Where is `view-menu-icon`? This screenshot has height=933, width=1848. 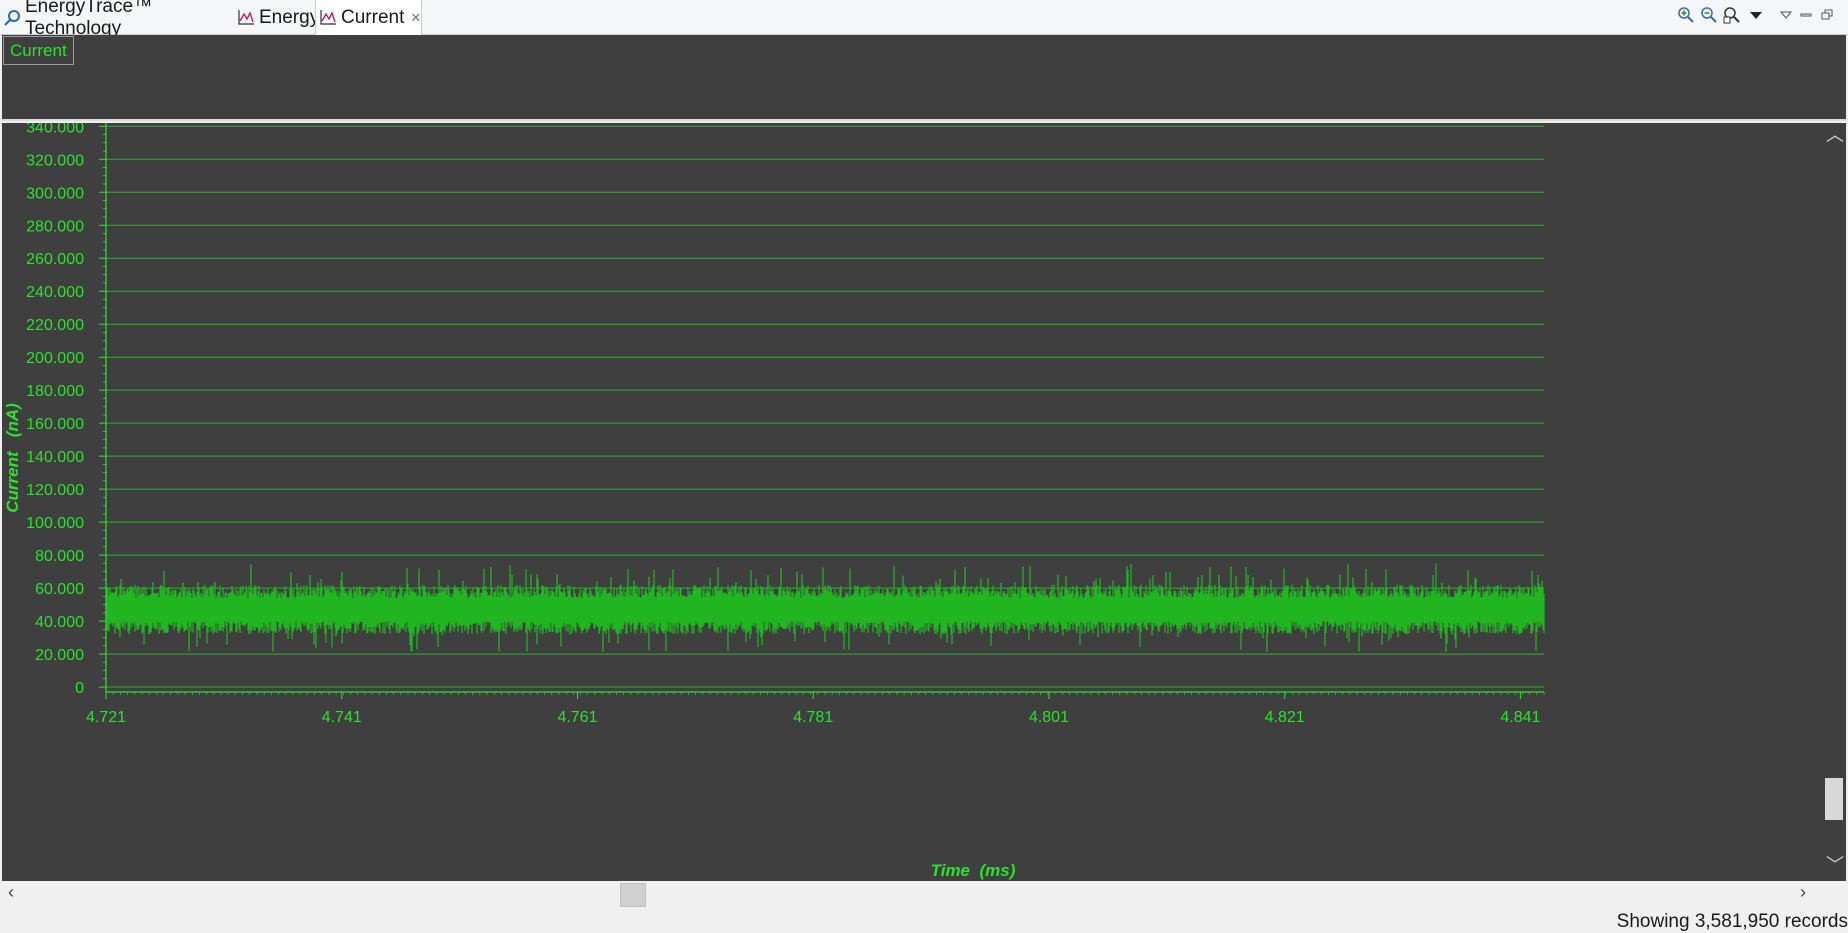 view-menu-icon is located at coordinates (1786, 15).